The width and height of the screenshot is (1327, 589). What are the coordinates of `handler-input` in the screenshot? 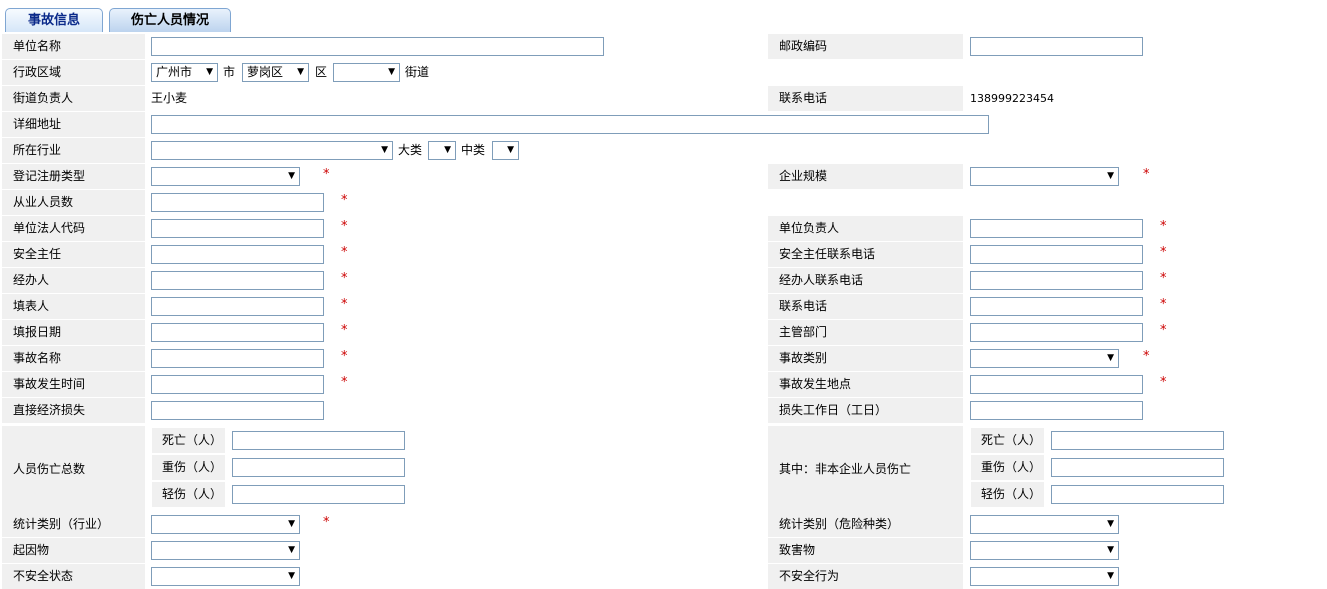 It's located at (237, 280).